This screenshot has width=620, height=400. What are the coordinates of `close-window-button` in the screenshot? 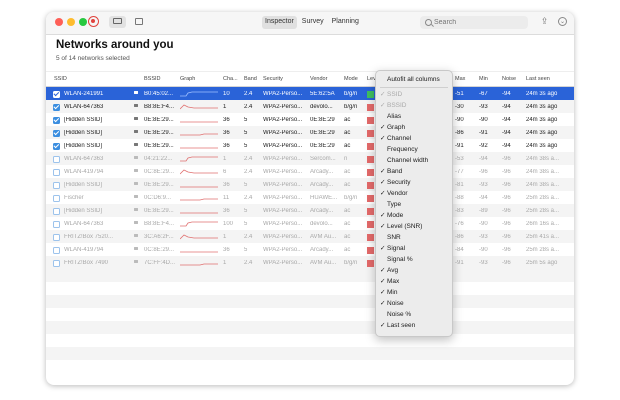 It's located at (59, 22).